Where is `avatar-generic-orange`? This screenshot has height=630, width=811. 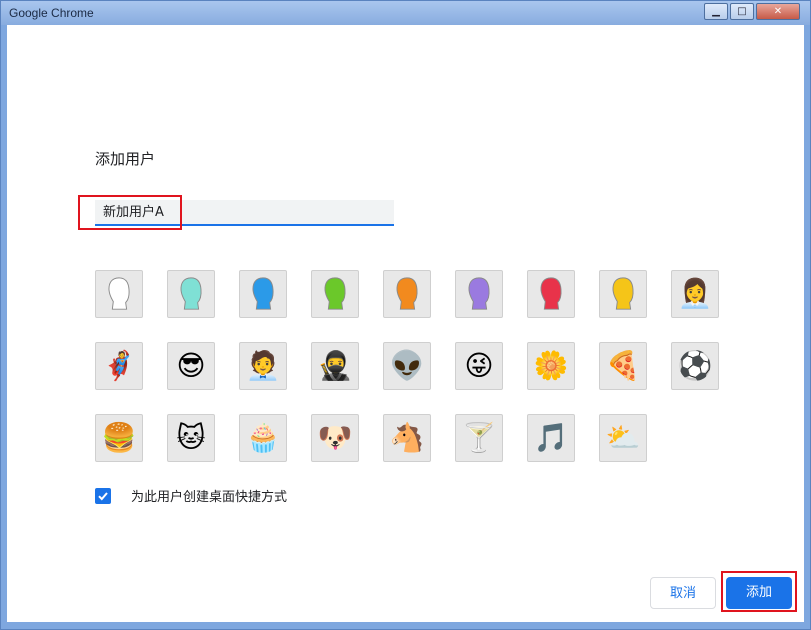
avatar-generic-orange is located at coordinates (407, 294).